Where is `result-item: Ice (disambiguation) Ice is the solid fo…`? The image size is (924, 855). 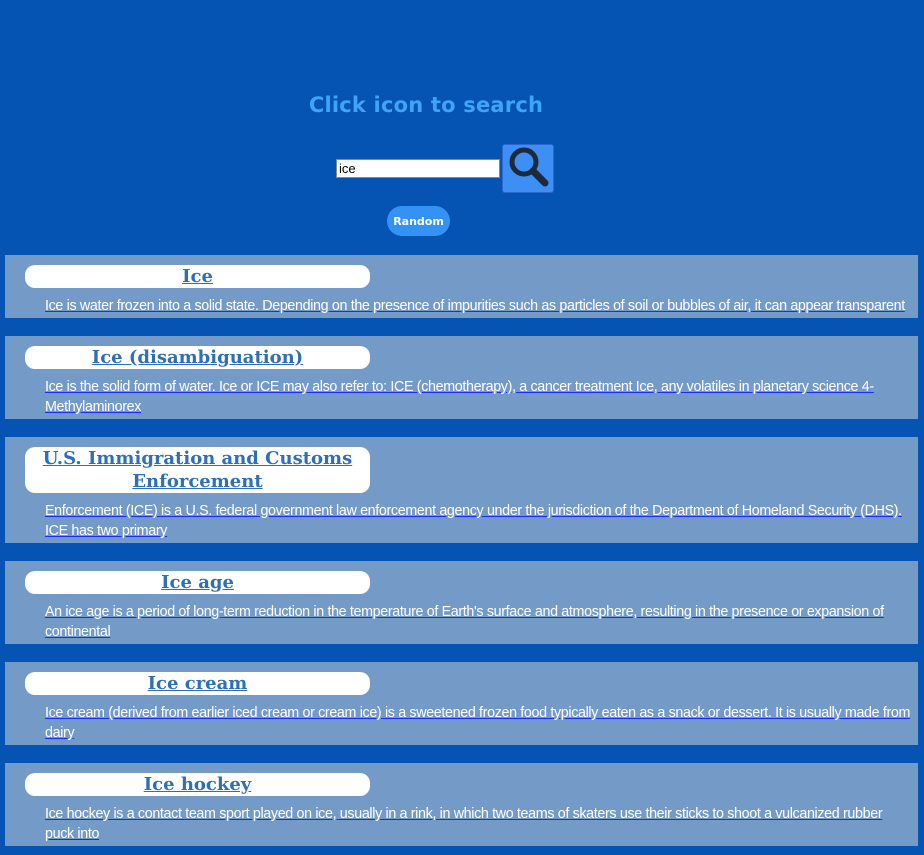
result-item: Ice (disambiguation) Ice is the solid fo… is located at coordinates (461, 377).